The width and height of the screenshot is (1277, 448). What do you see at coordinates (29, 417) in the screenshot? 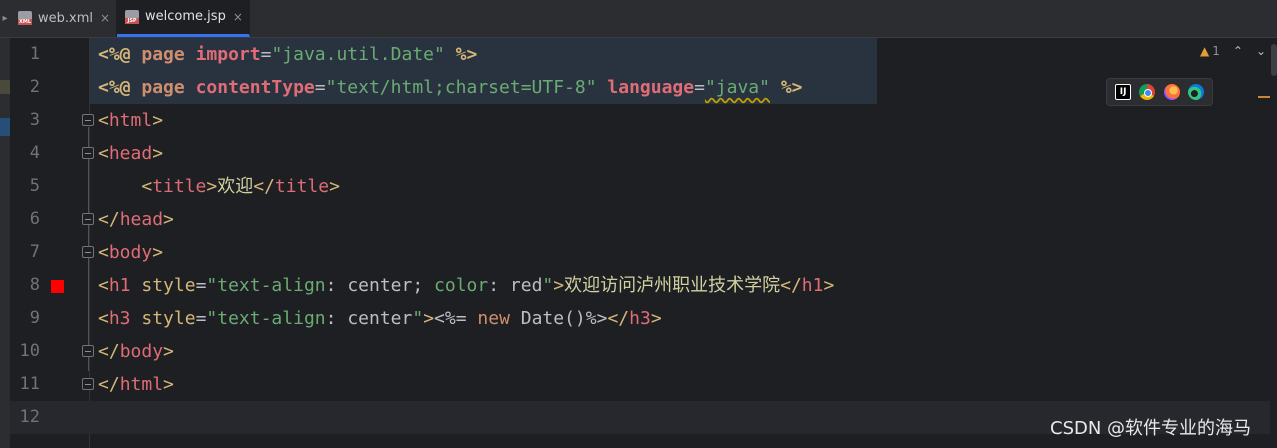
I see `line-number: 12` at bounding box center [29, 417].